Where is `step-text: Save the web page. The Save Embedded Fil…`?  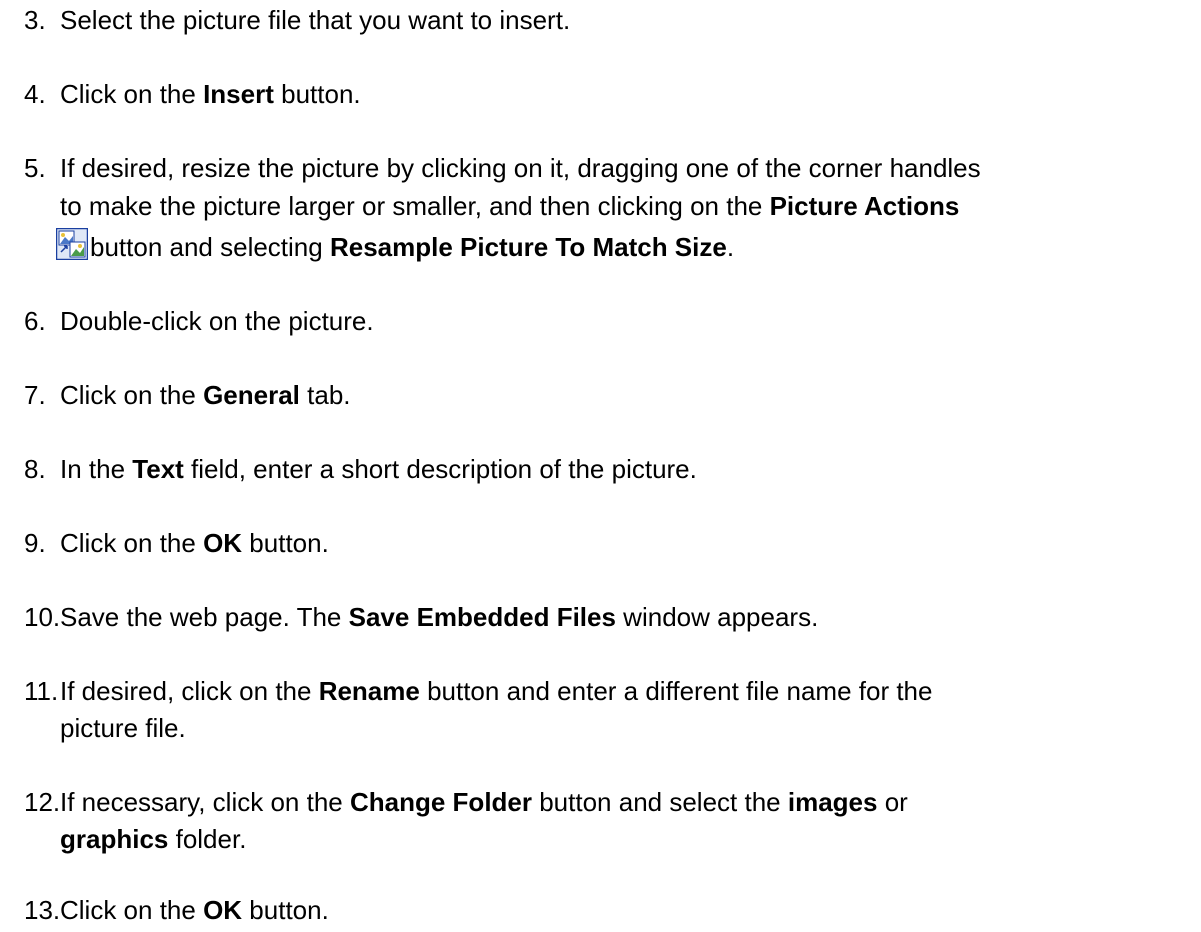 step-text: Save the web page. The Save Embedded Fil… is located at coordinates (439, 617).